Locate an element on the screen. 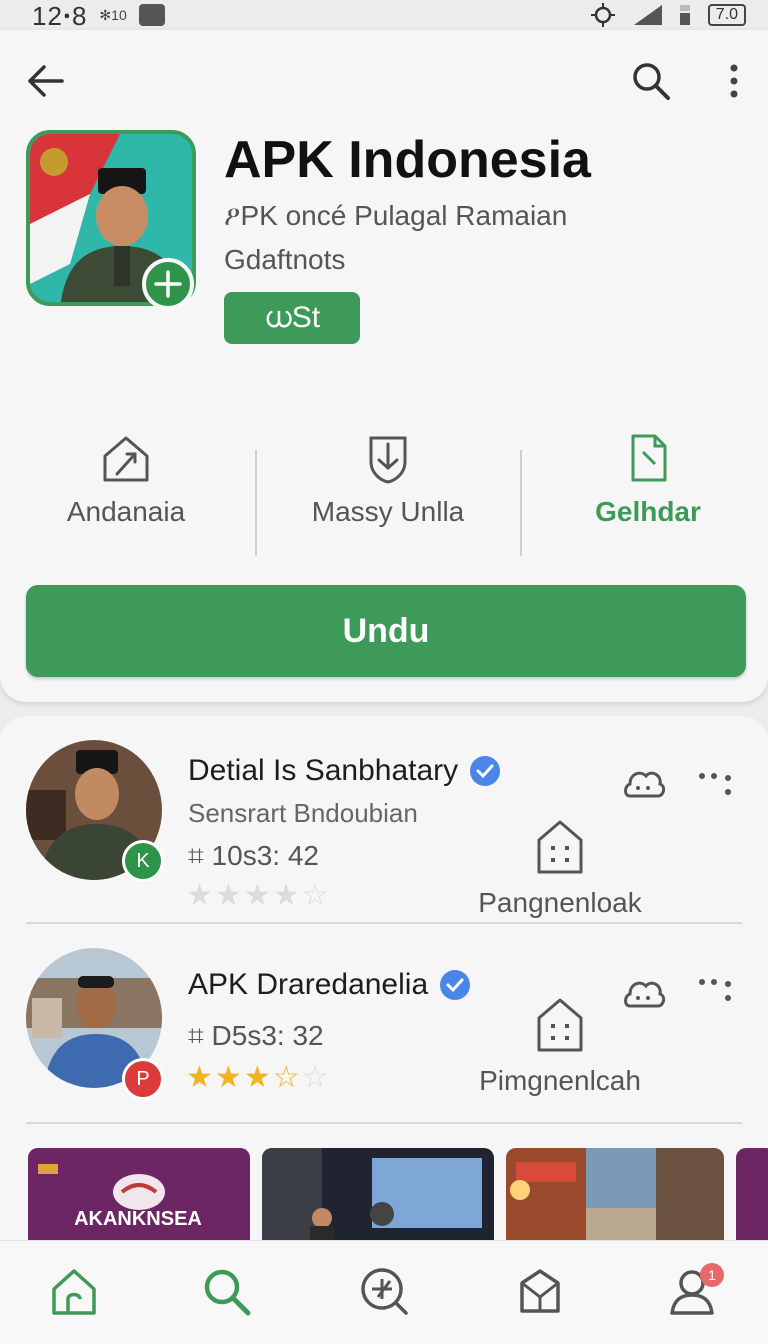  stat-file: Gelhdar is located at coordinates (648, 500).